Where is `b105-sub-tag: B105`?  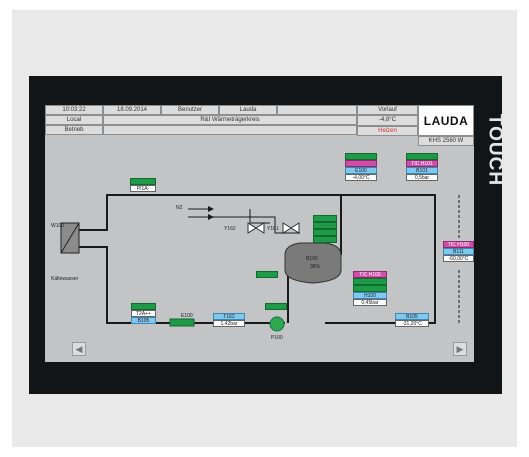
b105-sub-tag: B105 is located at coordinates (143, 320).